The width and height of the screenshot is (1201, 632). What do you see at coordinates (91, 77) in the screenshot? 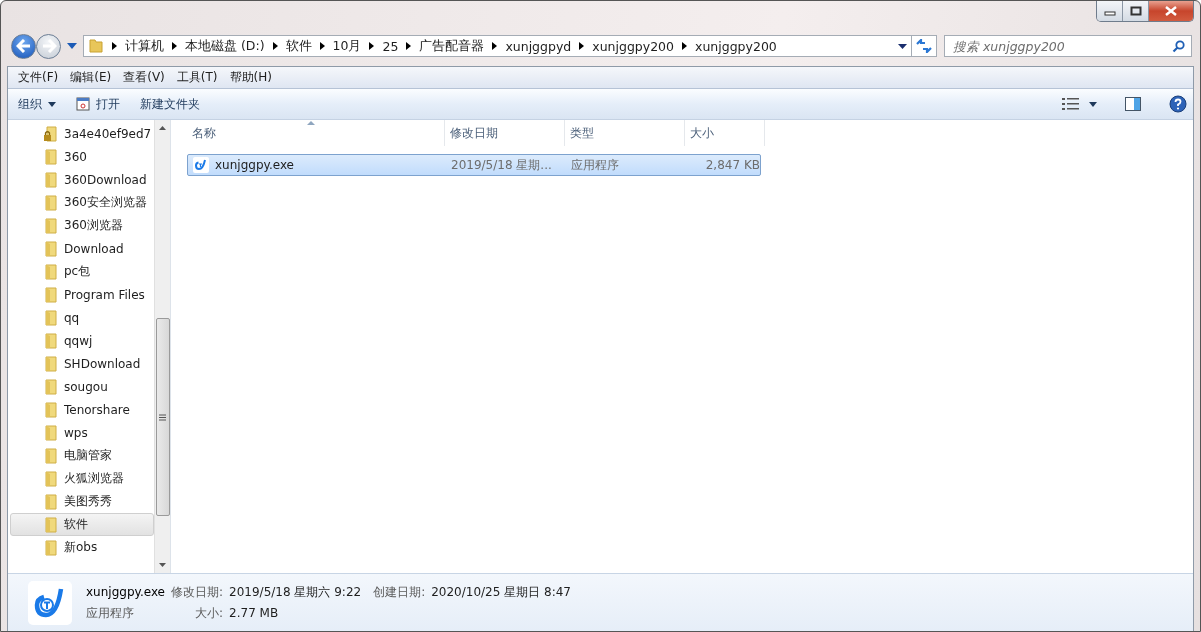
I see `menu-item: 编辑(E)` at bounding box center [91, 77].